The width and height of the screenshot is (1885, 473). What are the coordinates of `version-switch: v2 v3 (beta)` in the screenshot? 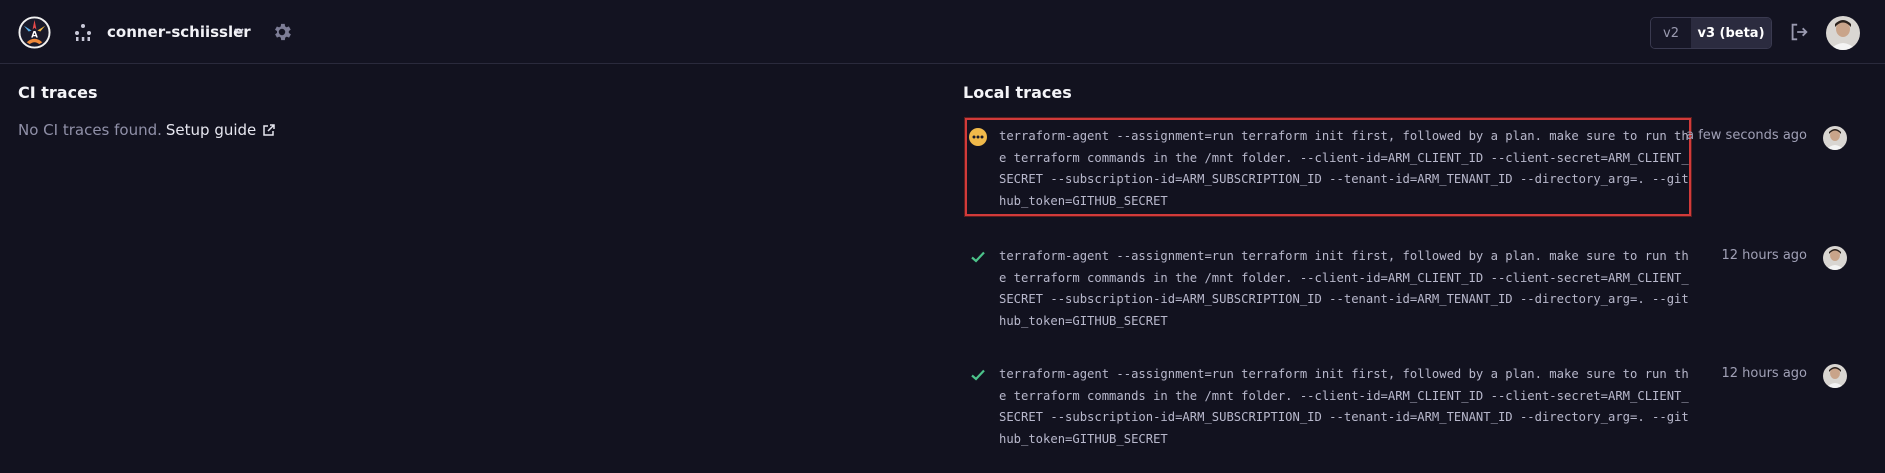 It's located at (1711, 33).